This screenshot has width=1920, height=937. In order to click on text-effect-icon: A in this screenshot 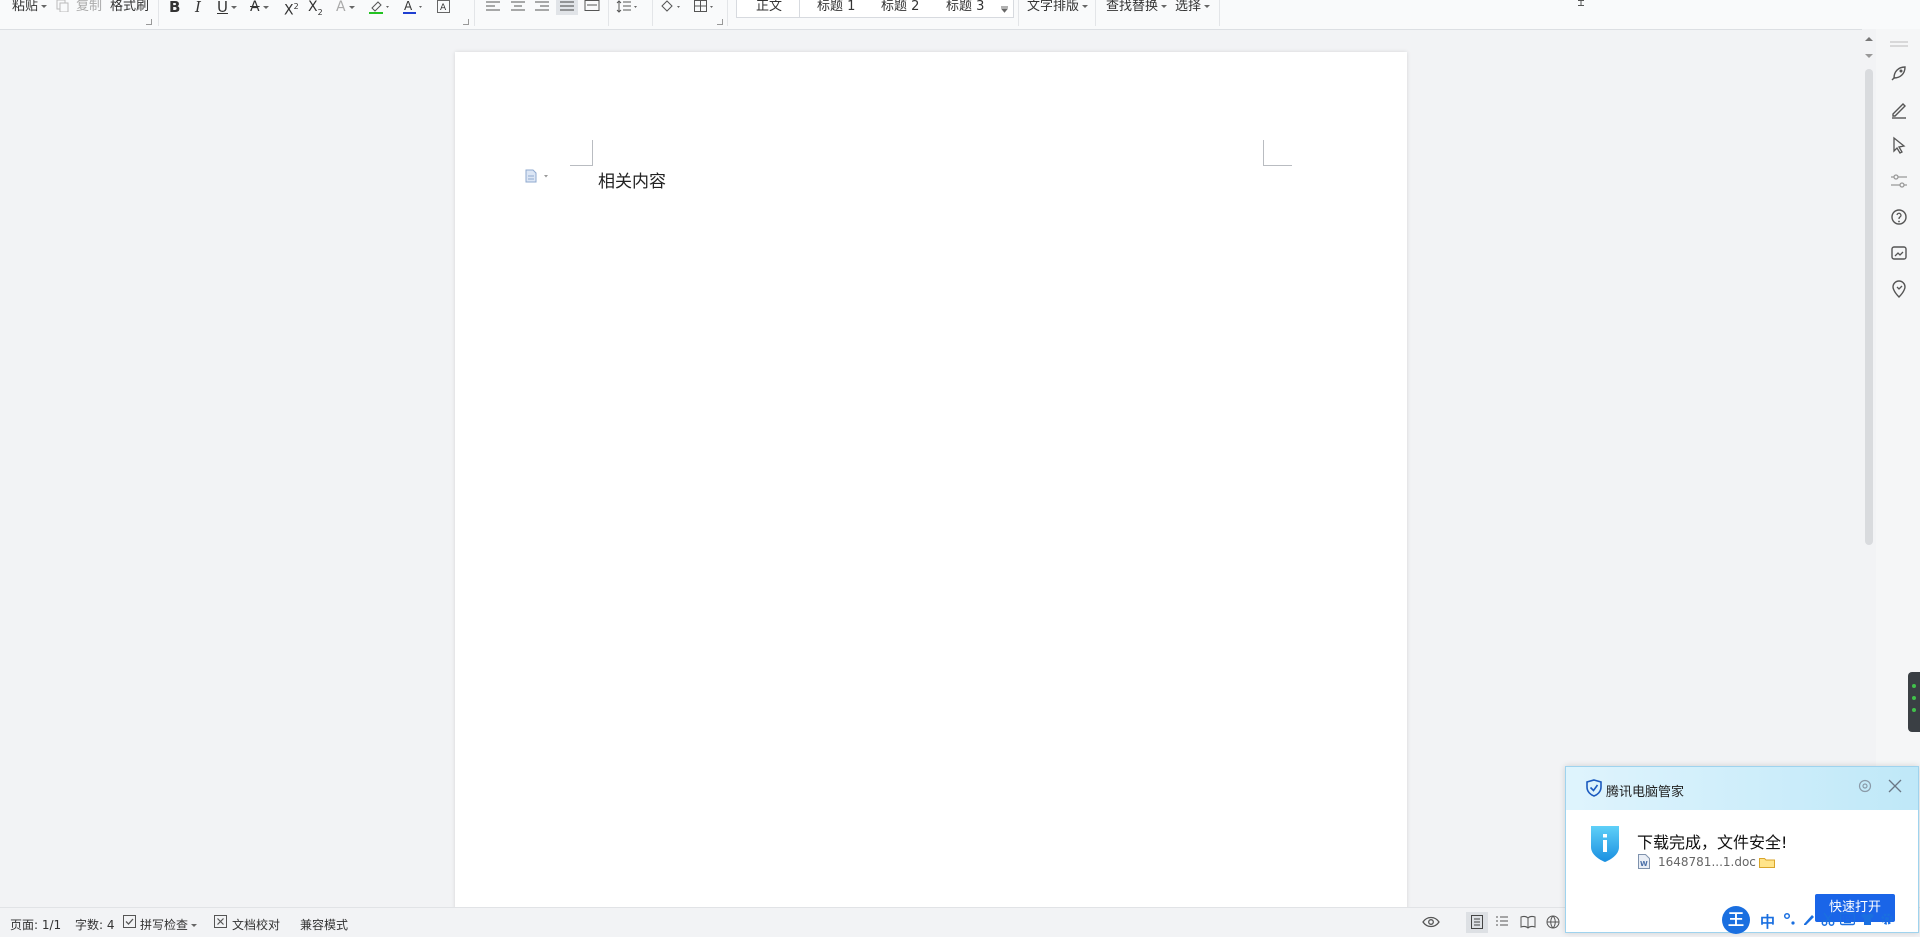, I will do `click(345, 7)`.